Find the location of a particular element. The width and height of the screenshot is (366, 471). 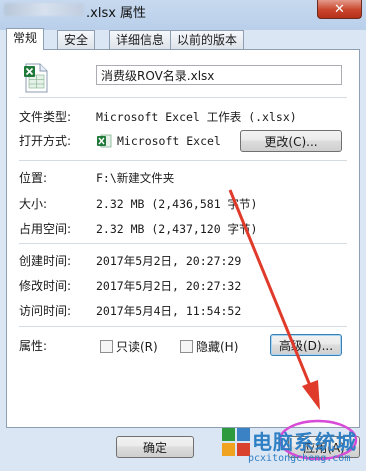

watermark: 电脑系统城 pcxitongcheng.com is located at coordinates (292, 445).